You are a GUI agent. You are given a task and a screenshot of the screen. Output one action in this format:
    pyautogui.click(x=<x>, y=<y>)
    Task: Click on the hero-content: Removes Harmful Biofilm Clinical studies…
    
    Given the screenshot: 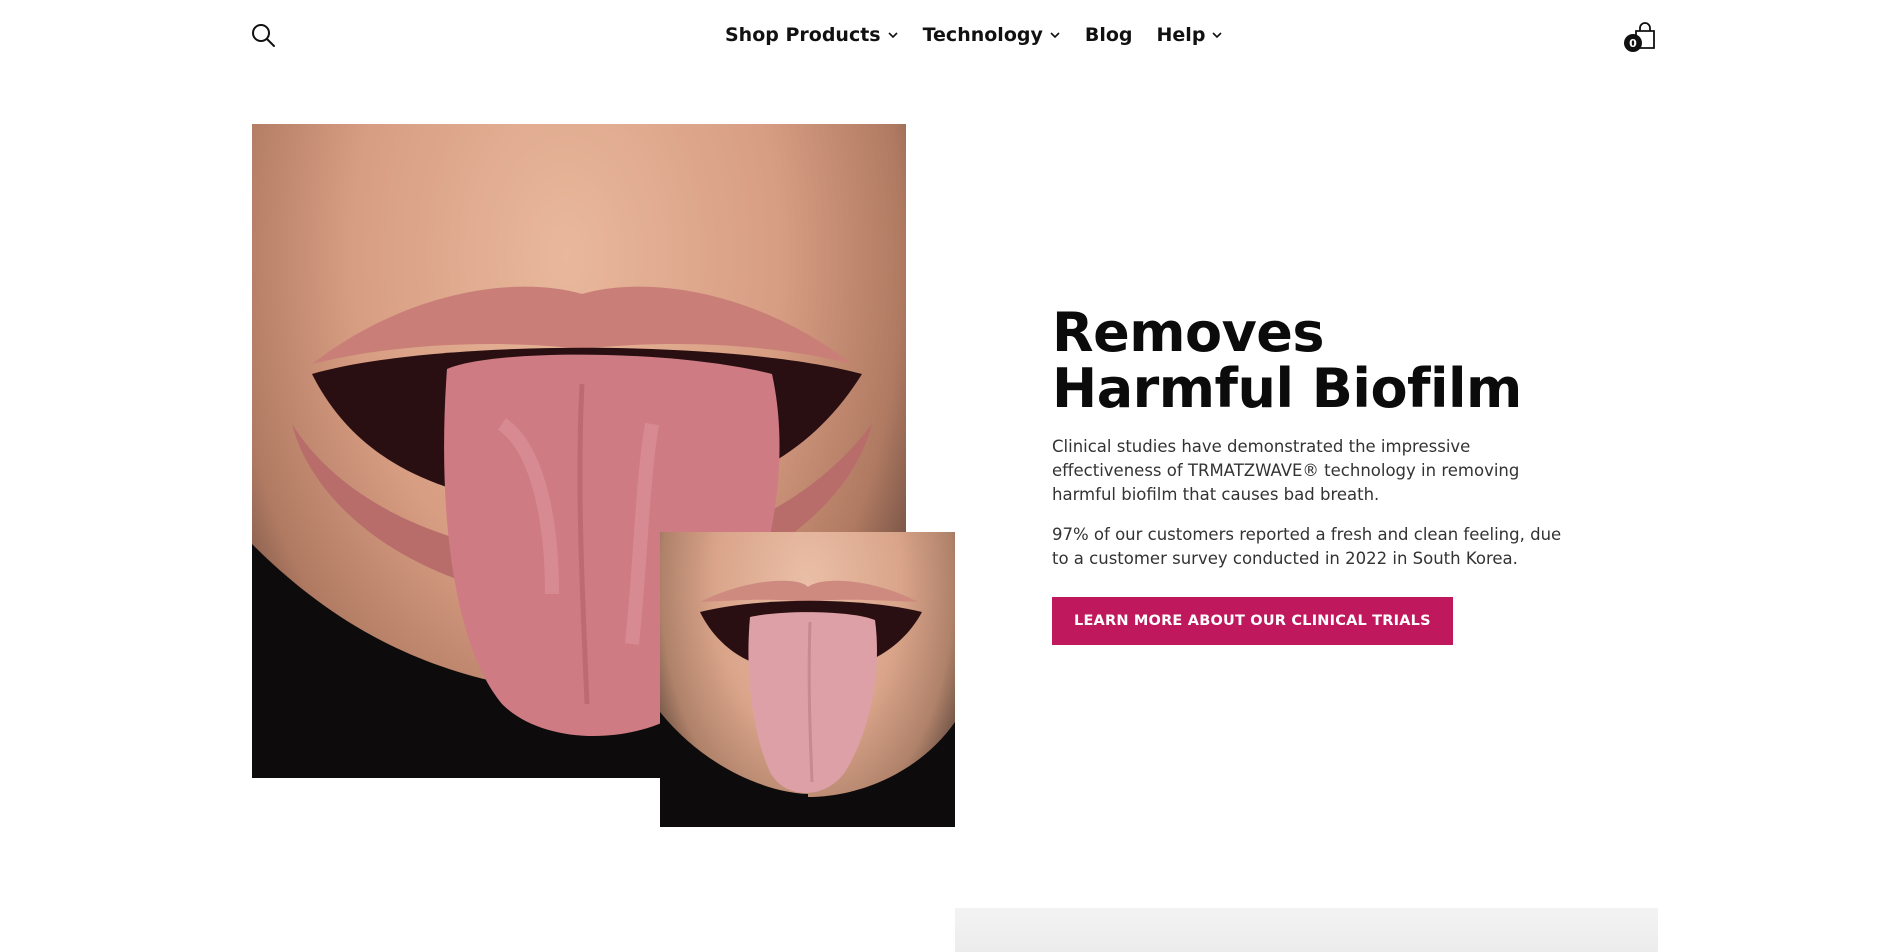 What is the action you would take?
    pyautogui.click(x=1312, y=475)
    